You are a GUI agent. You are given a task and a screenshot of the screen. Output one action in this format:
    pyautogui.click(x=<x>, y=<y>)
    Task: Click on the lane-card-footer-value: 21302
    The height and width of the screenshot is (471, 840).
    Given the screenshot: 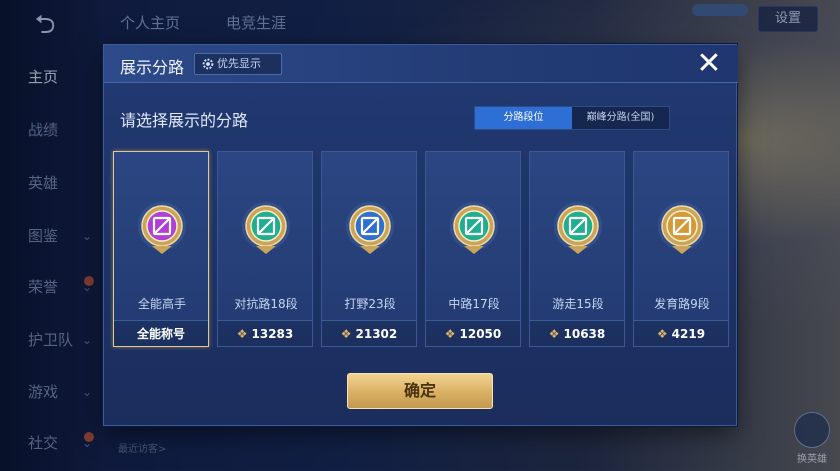 What is the action you would take?
    pyautogui.click(x=376, y=334)
    